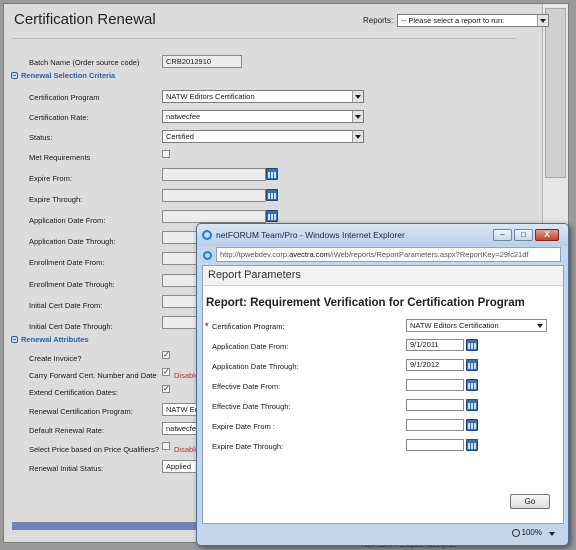 This screenshot has height=550, width=576. Describe the element at coordinates (248, 326) in the screenshot. I see `cert-program-label: Certification Program:` at that location.